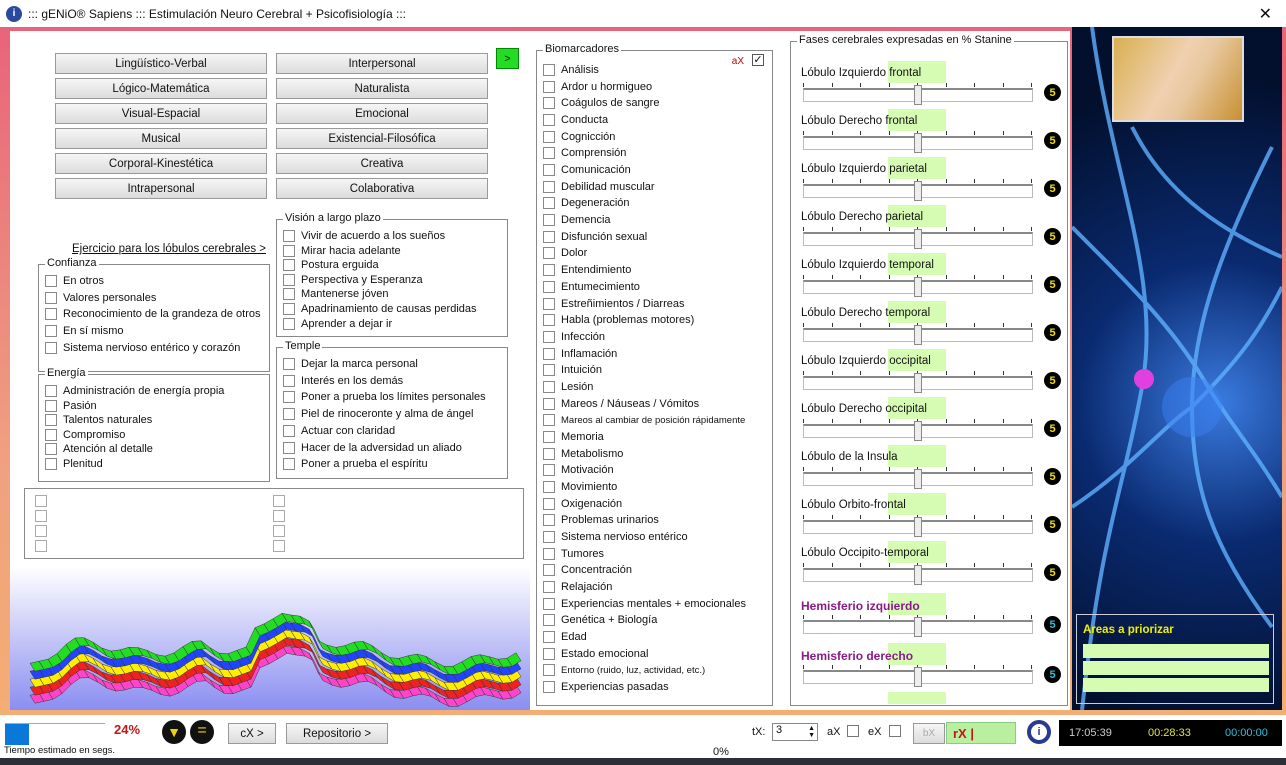 Image resolution: width=1286 pixels, height=765 pixels. I want to click on ax-checkbox: ✓, so click(758, 60).